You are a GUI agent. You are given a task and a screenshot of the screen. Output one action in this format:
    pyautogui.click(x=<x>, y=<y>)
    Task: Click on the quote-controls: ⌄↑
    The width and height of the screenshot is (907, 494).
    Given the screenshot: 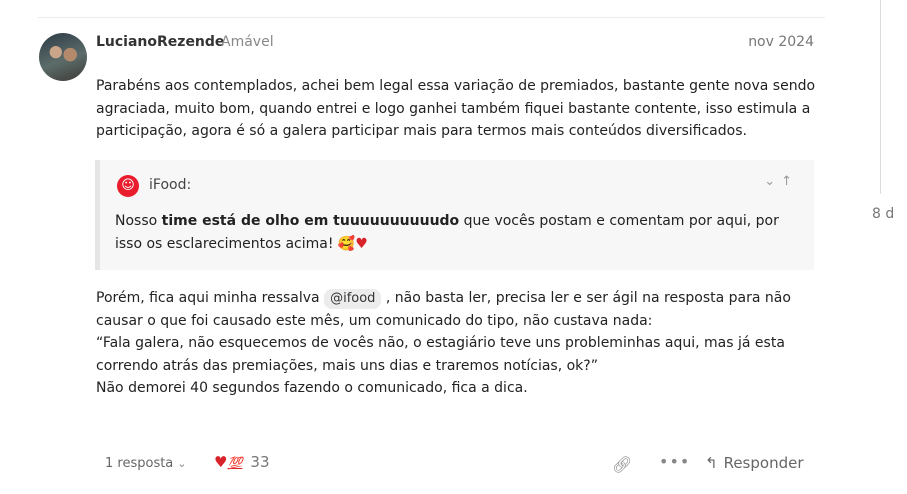 What is the action you would take?
    pyautogui.click(x=781, y=181)
    